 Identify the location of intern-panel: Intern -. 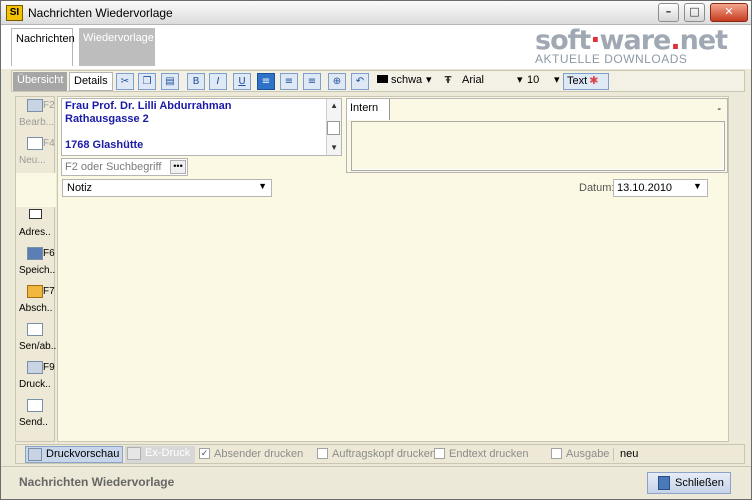
(537, 135).